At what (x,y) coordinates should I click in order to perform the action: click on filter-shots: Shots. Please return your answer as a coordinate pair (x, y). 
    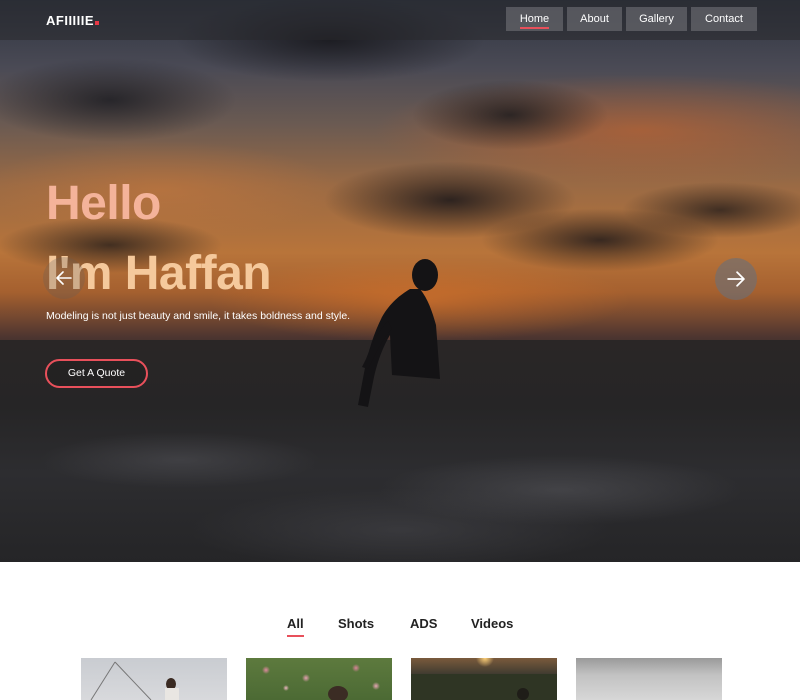
    Looking at the image, I should click on (356, 623).